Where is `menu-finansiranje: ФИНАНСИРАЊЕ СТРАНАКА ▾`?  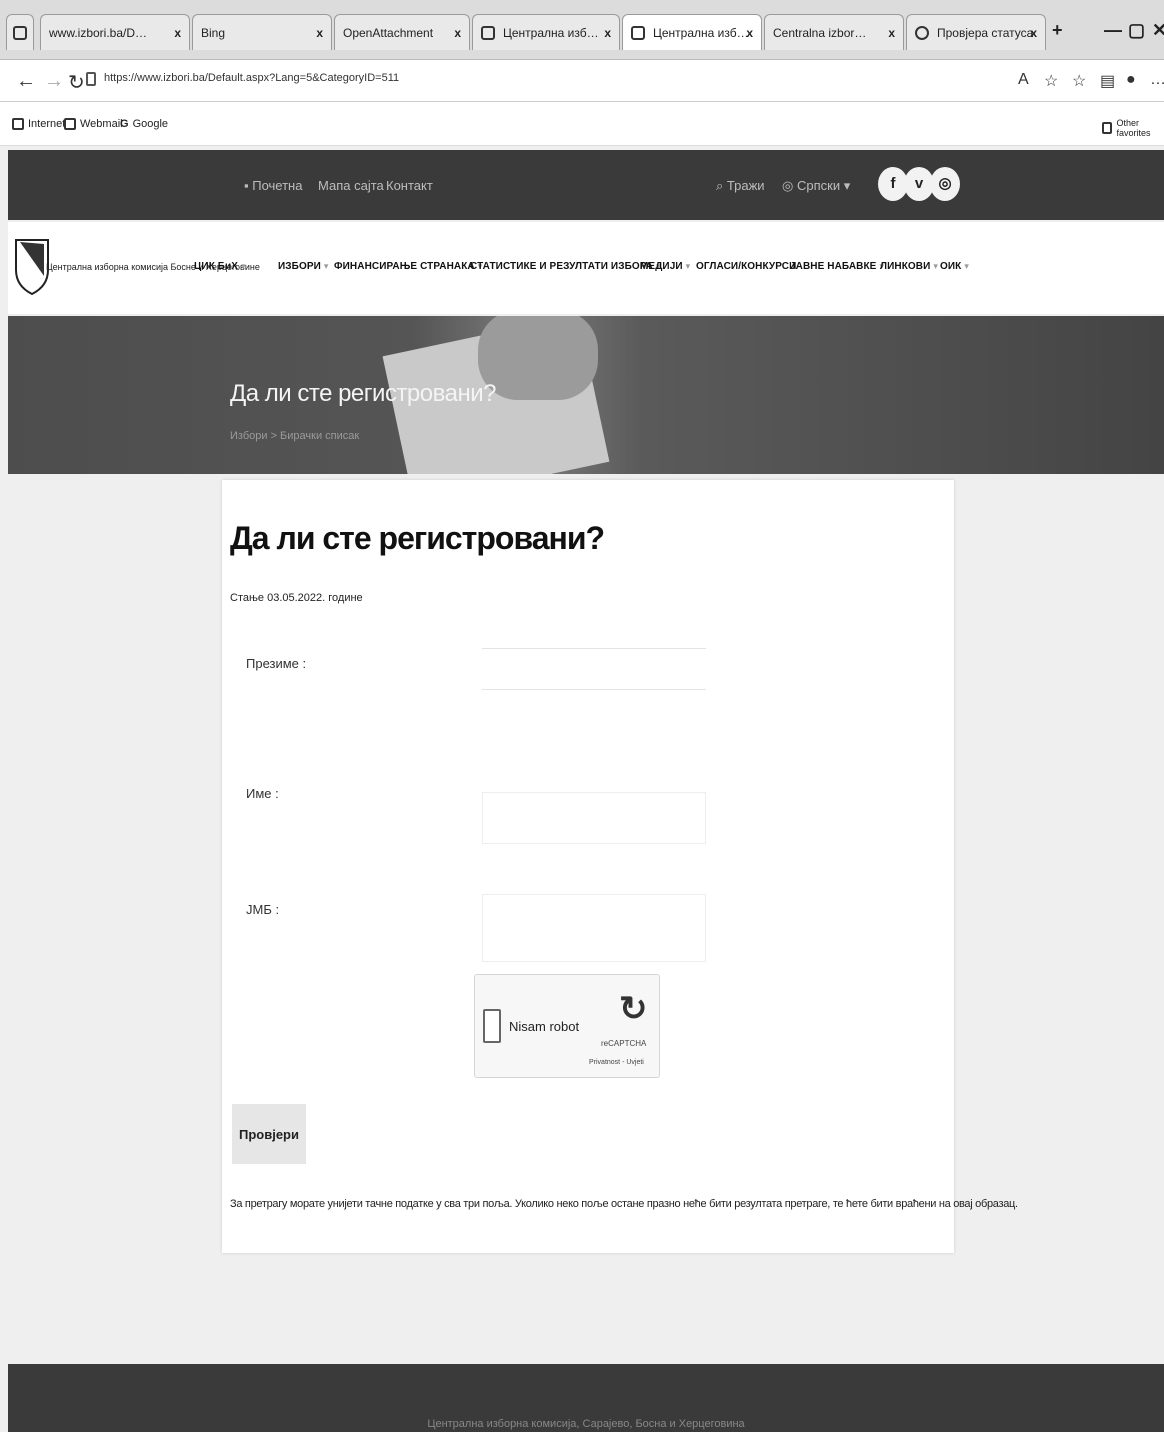
menu-finansiranje: ФИНАНСИРАЊЕ СТРАНАКА ▾ is located at coordinates (408, 266).